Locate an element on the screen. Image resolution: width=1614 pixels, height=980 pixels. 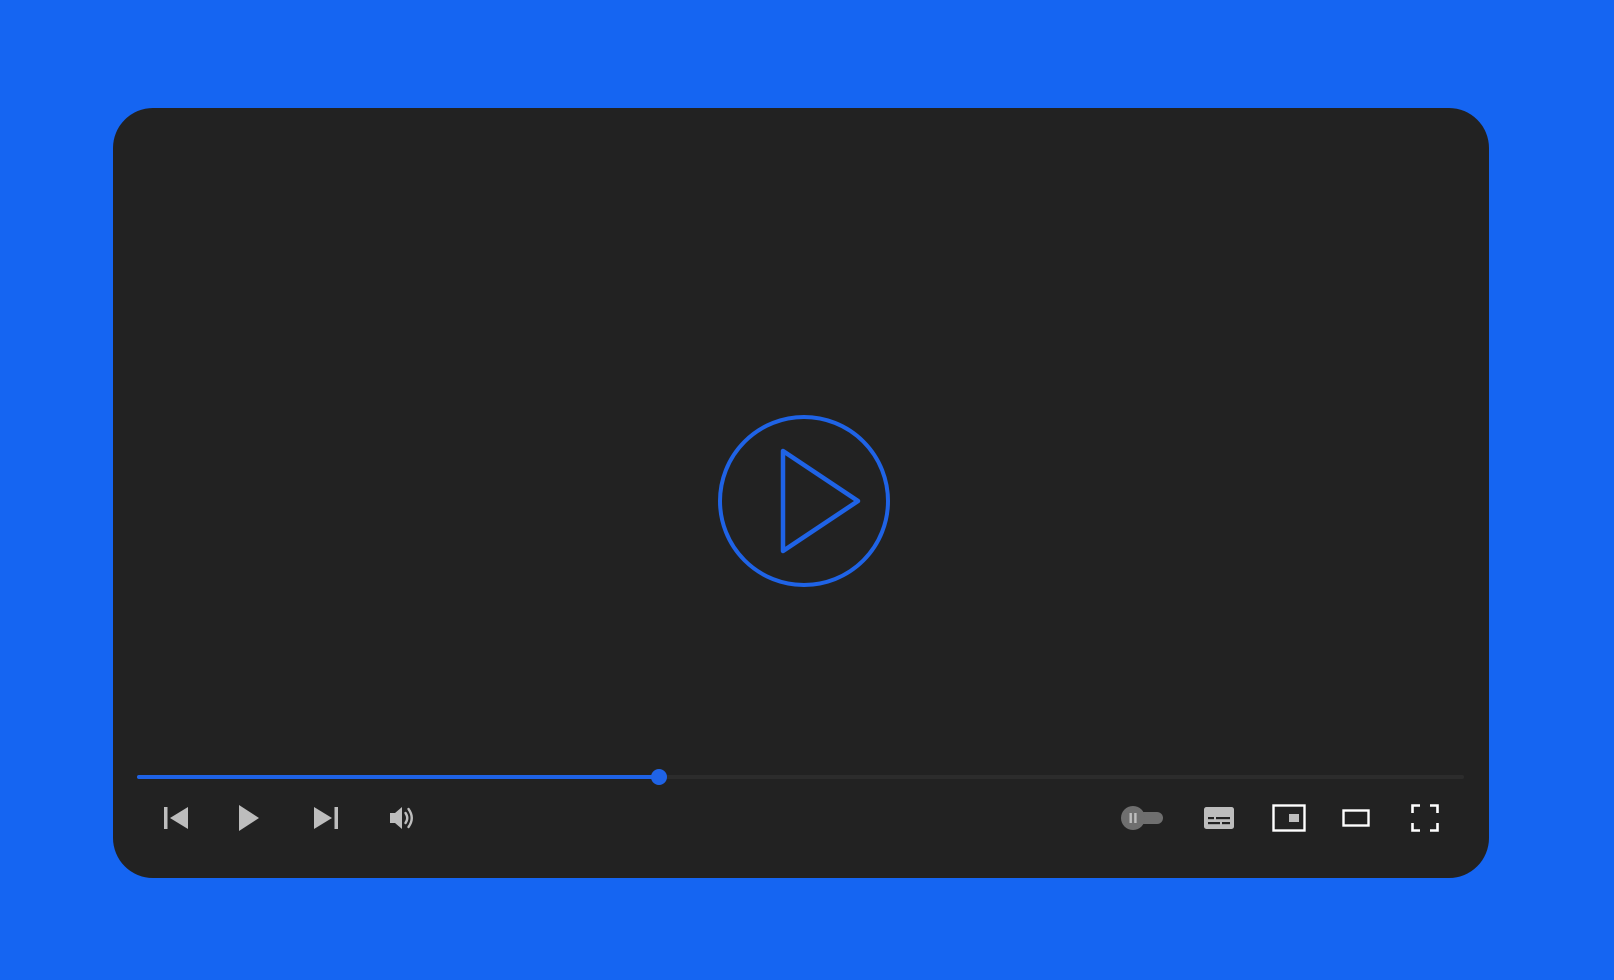
volume-icon is located at coordinates (401, 818).